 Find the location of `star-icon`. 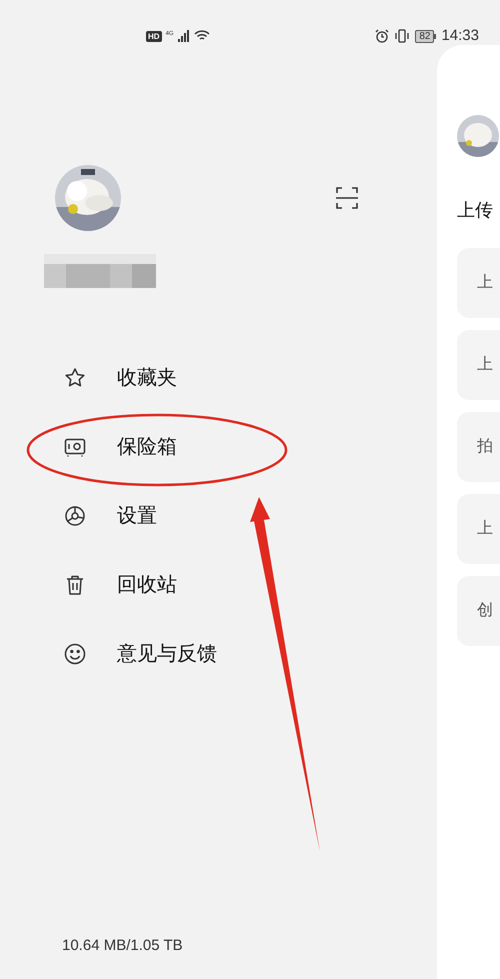

star-icon is located at coordinates (75, 377).